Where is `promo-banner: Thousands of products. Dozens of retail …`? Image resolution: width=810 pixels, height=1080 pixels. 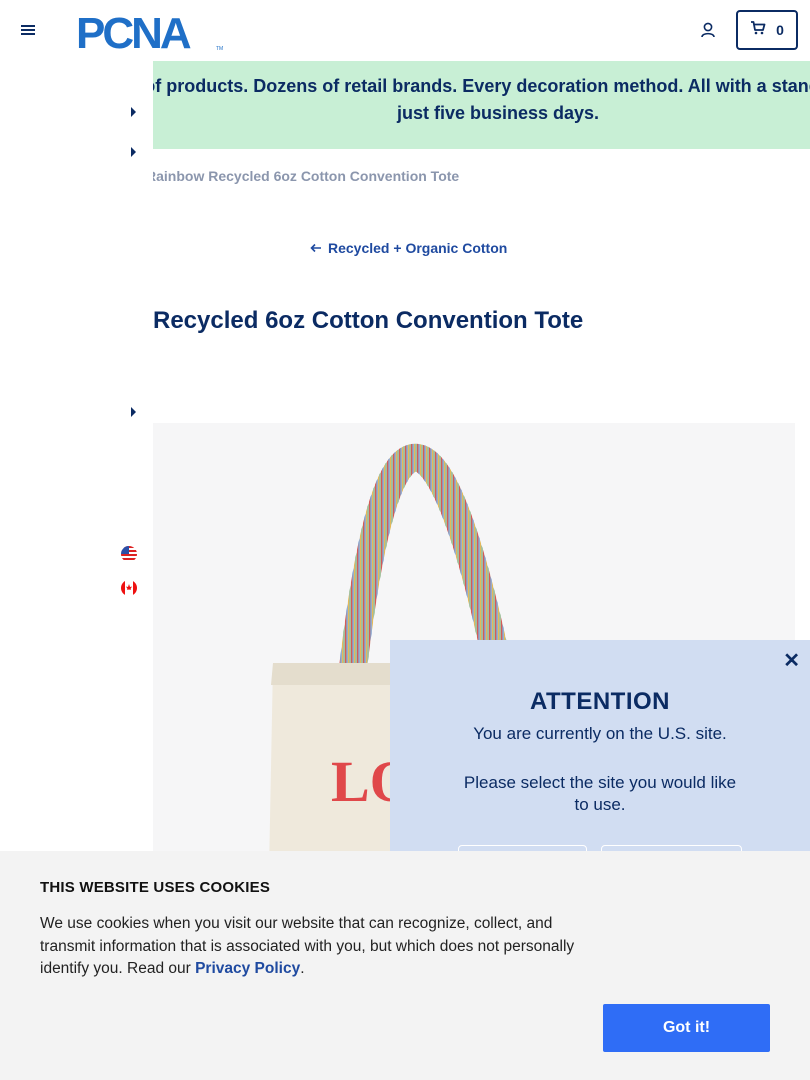 promo-banner: Thousands of products. Dozens of retail … is located at coordinates (481, 105).